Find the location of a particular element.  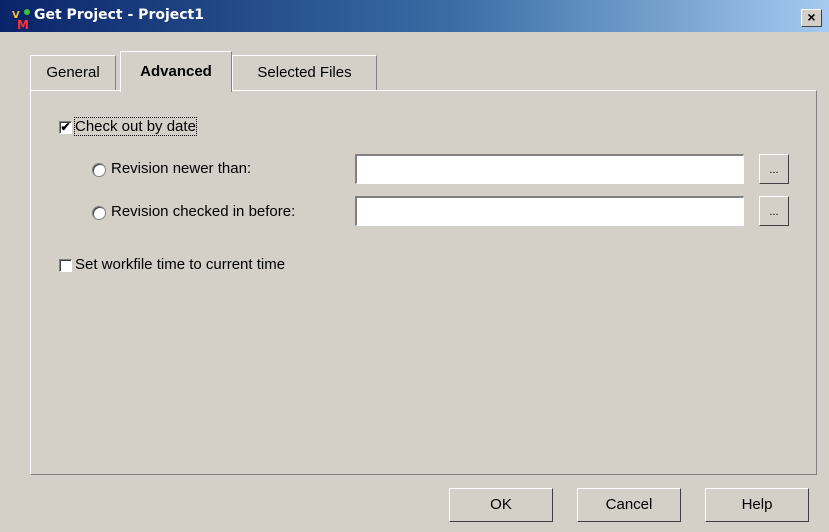

tab-advanced-label: Advanced is located at coordinates (176, 71).